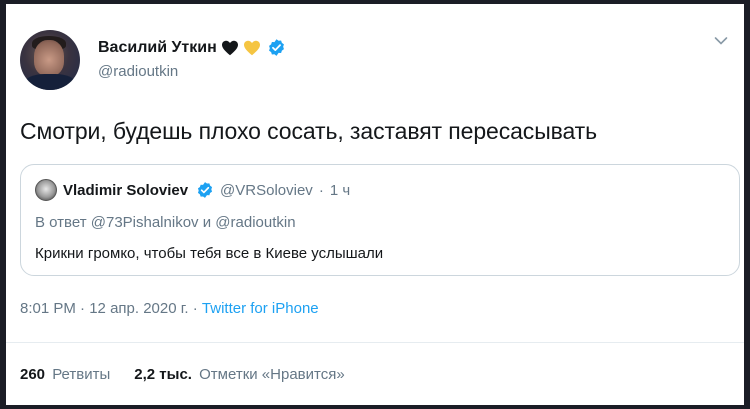 Image resolution: width=750 pixels, height=409 pixels. I want to click on author-name: Василий Уткин, so click(157, 48).